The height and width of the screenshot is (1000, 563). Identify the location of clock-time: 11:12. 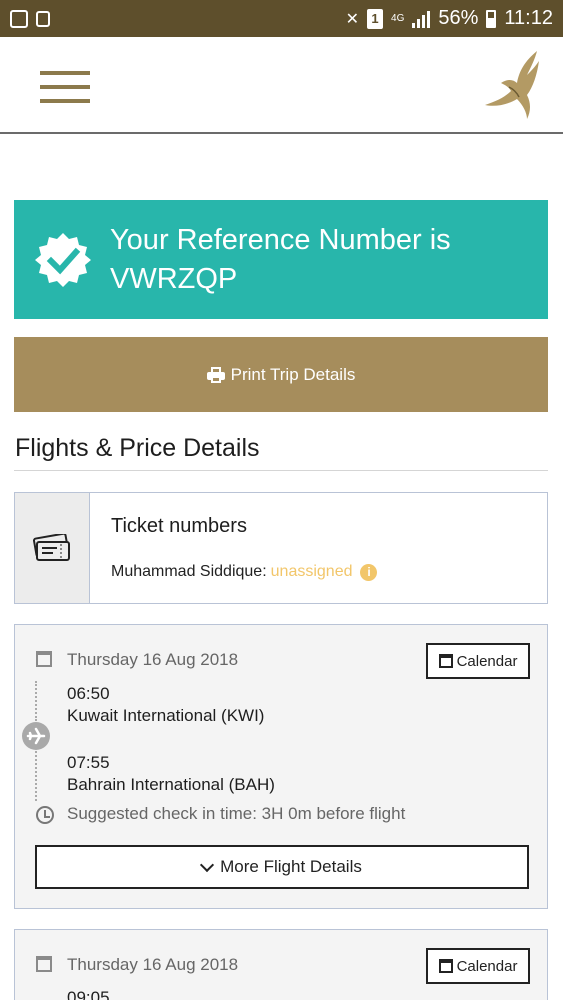
(528, 18).